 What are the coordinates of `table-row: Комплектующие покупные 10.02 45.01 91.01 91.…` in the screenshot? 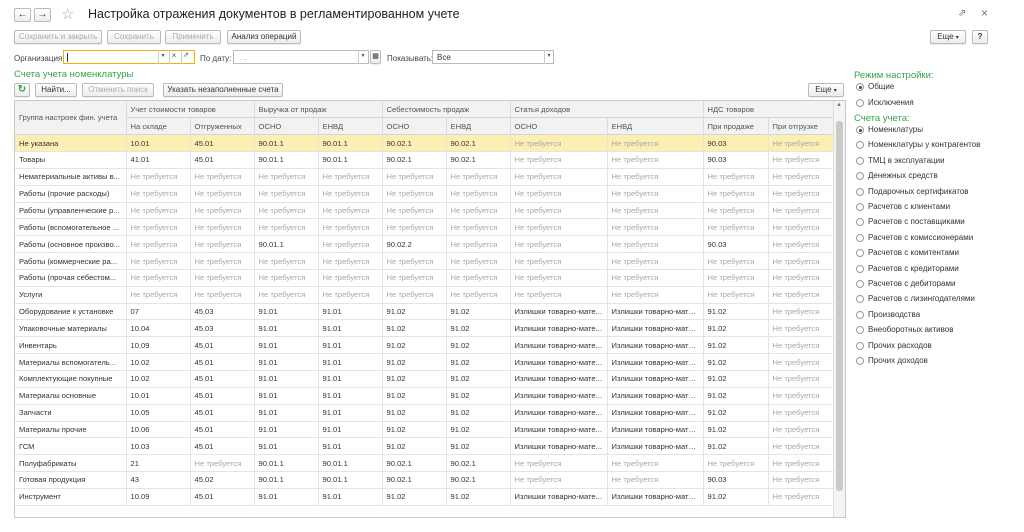 It's located at (425, 379).